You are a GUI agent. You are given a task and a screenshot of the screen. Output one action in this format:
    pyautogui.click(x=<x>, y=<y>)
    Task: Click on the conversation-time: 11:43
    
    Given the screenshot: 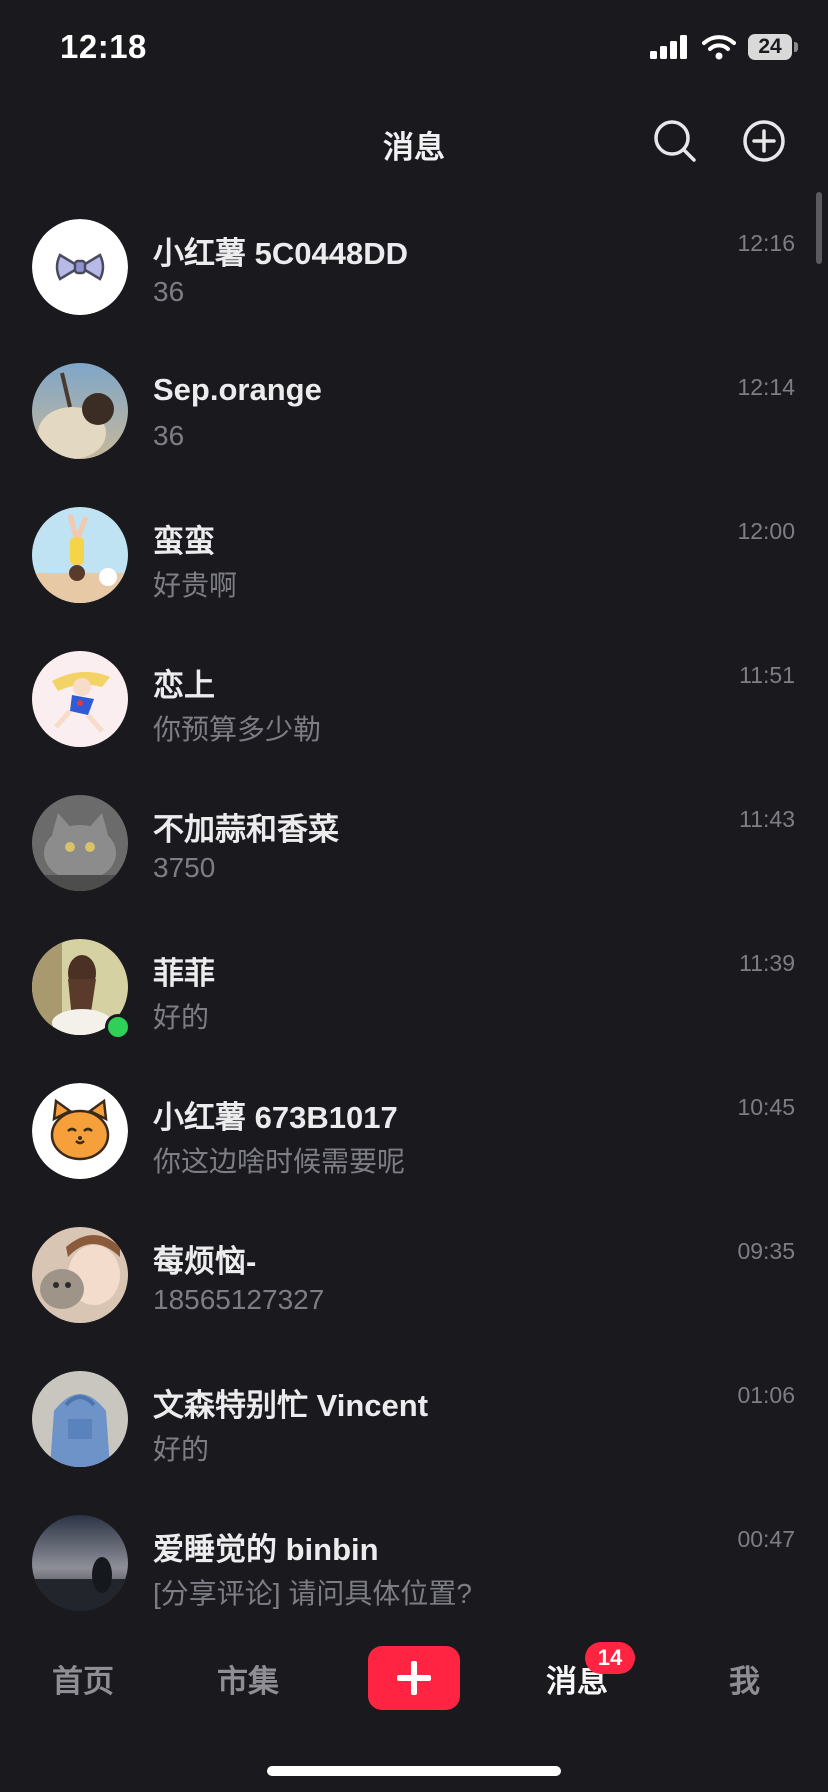 What is the action you would take?
    pyautogui.click(x=767, y=819)
    